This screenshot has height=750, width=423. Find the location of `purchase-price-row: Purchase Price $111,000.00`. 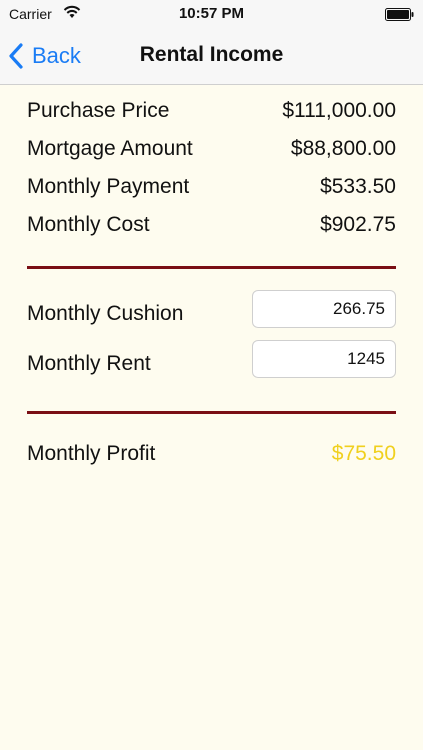

purchase-price-row: Purchase Price $111,000.00 is located at coordinates (211, 114).